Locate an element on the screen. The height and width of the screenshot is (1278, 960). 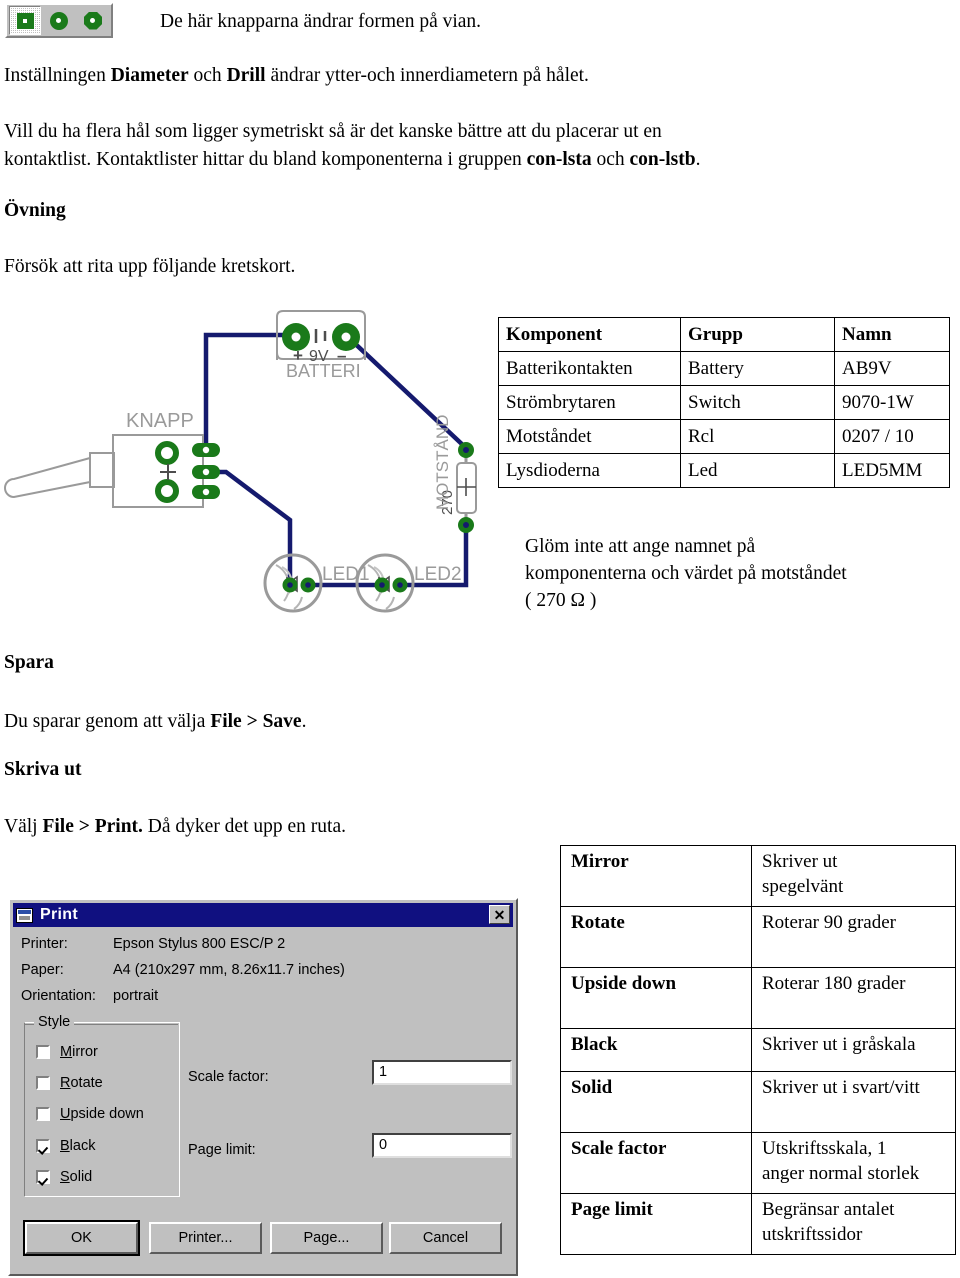
option-key: Solid is located at coordinates (656, 1102).